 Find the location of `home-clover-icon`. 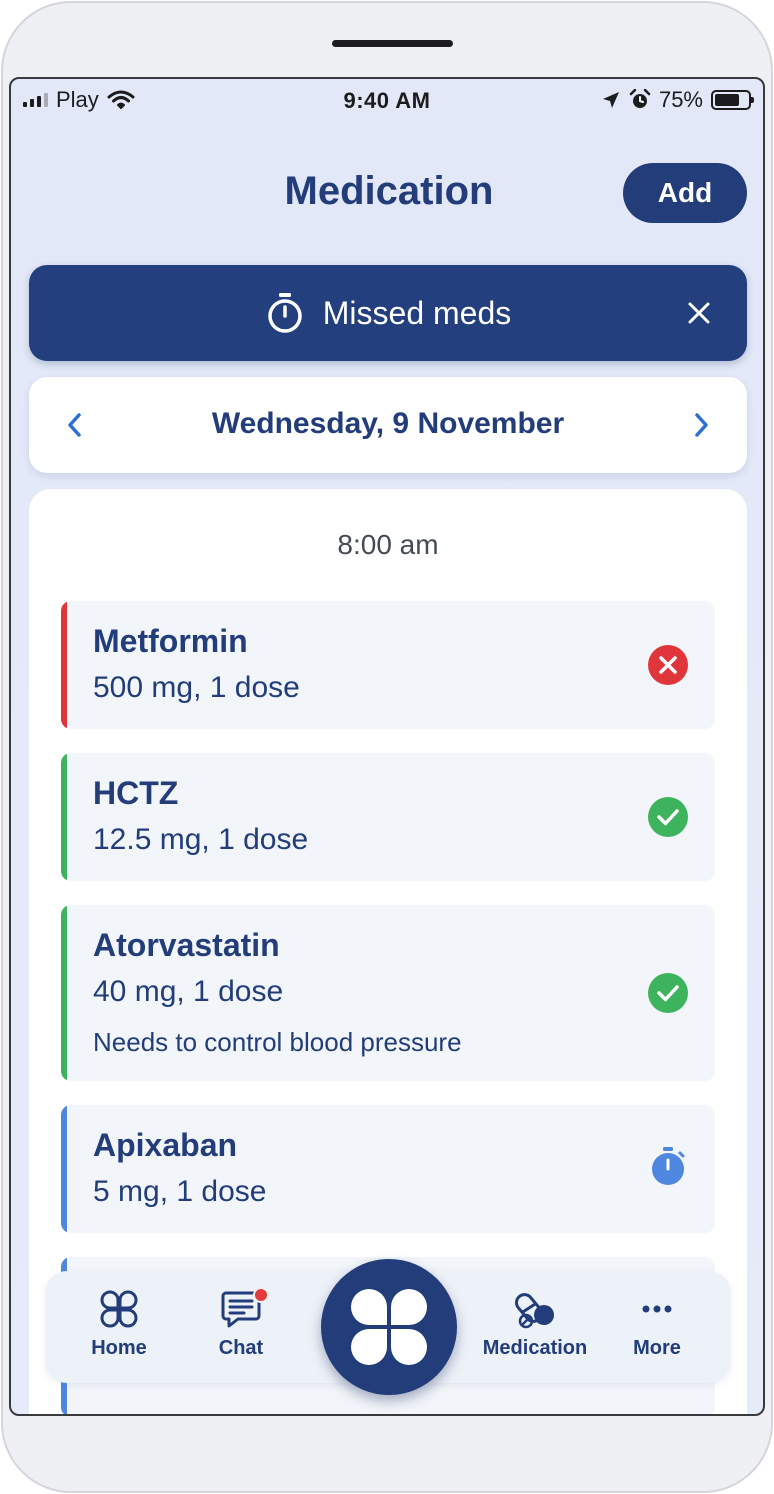

home-clover-icon is located at coordinates (119, 1309).